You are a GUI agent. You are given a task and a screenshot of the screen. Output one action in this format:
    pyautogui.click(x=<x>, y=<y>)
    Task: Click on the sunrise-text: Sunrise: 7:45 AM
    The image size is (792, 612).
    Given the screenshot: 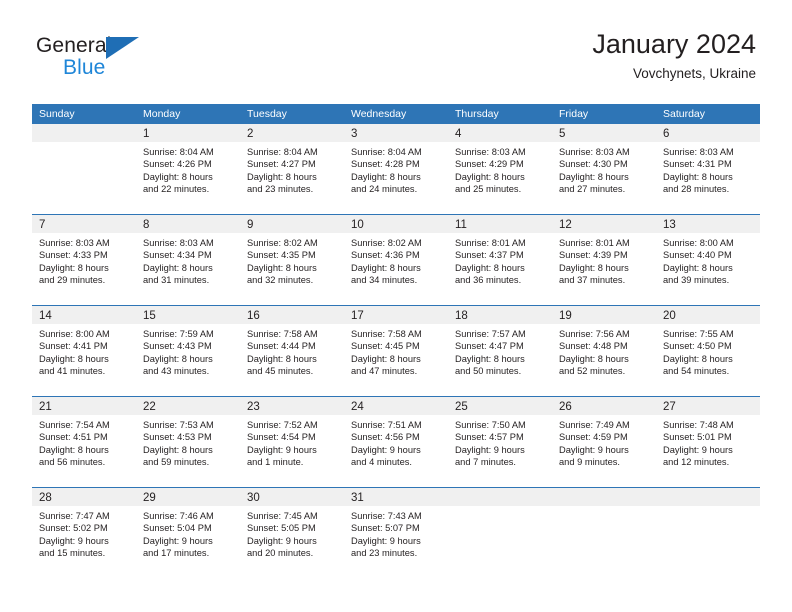 What is the action you would take?
    pyautogui.click(x=282, y=516)
    